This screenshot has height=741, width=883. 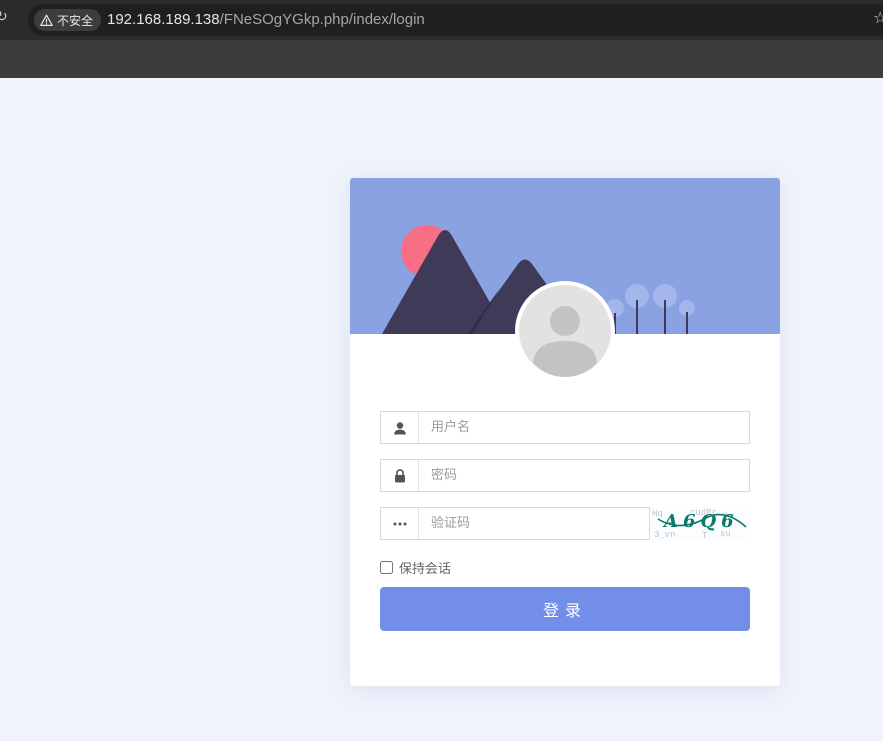 What do you see at coordinates (705, 535) in the screenshot?
I see `svg-text: T` at bounding box center [705, 535].